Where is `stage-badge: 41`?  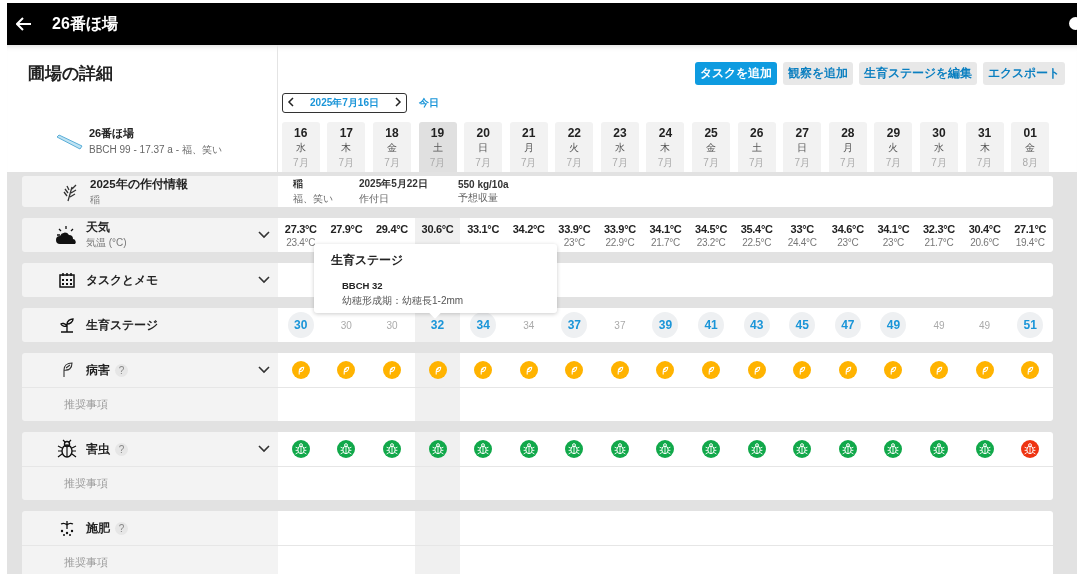
stage-badge: 41 is located at coordinates (711, 325).